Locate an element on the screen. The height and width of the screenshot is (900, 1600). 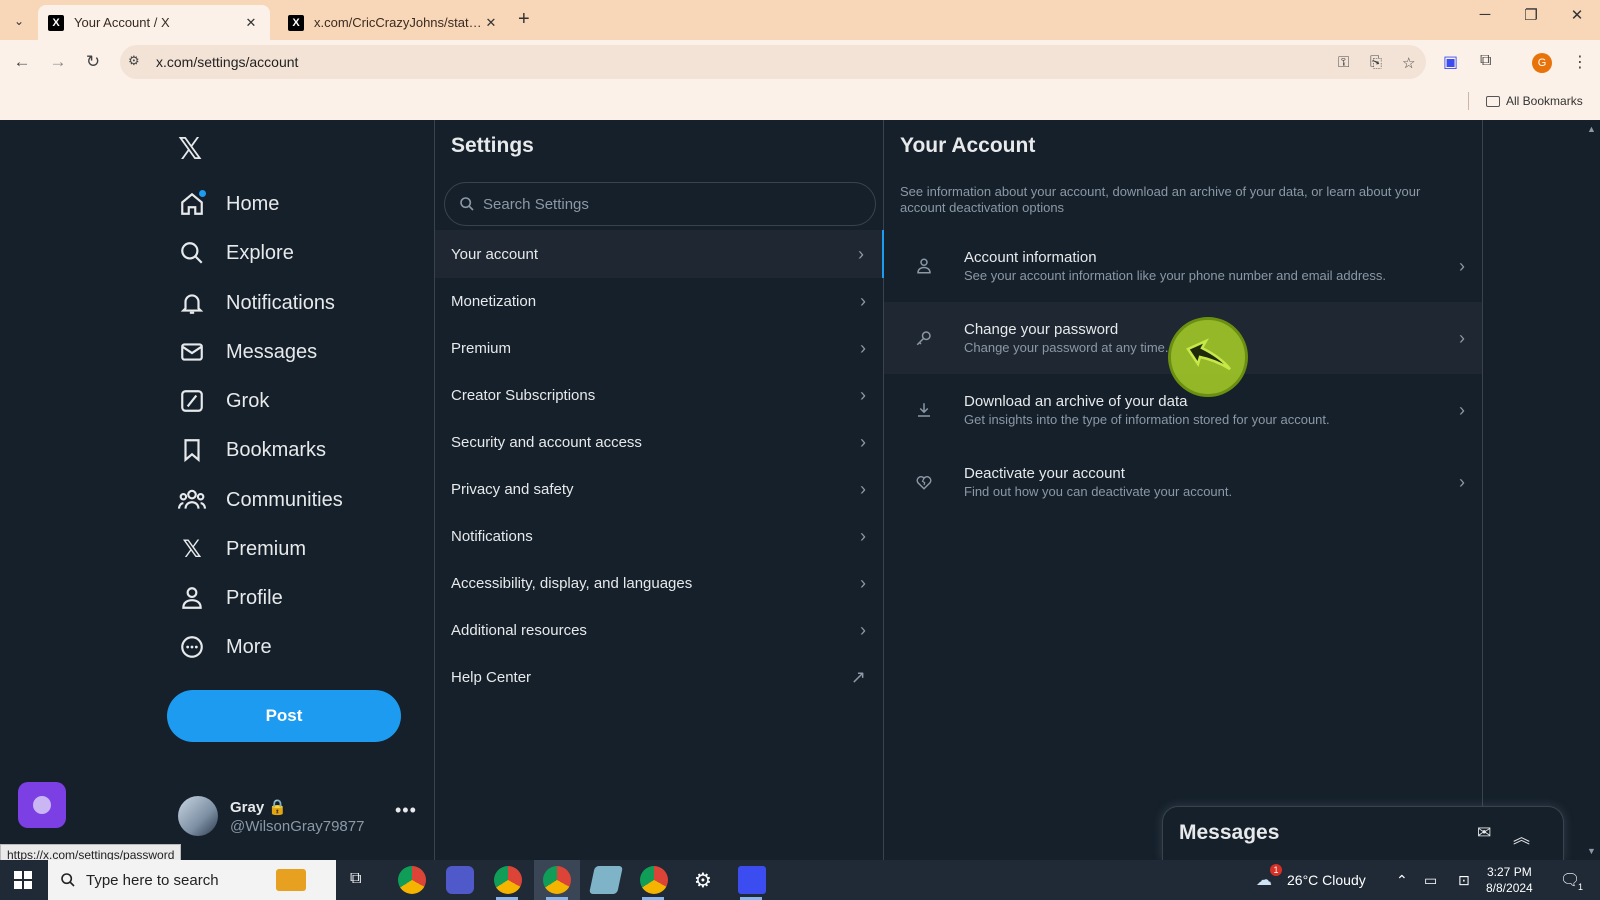
browser-tab-your-account: X Your Account / X ✕ is located at coordinates (154, 22).